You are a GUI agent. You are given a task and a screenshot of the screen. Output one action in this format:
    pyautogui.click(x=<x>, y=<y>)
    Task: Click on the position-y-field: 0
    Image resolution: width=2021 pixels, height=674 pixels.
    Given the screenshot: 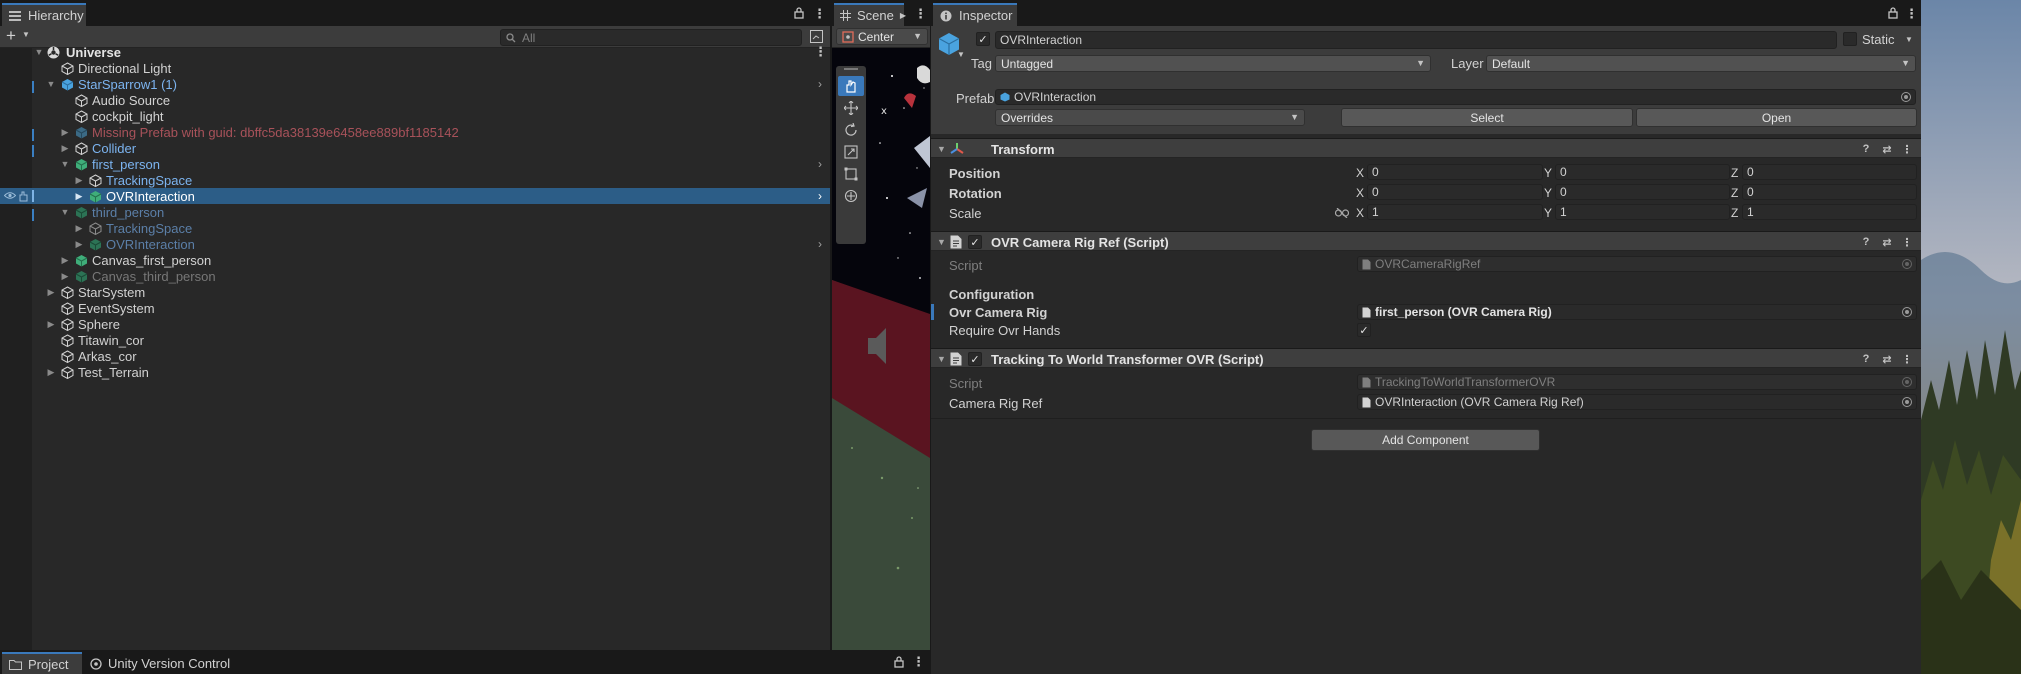 What is the action you would take?
    pyautogui.click(x=1642, y=172)
    